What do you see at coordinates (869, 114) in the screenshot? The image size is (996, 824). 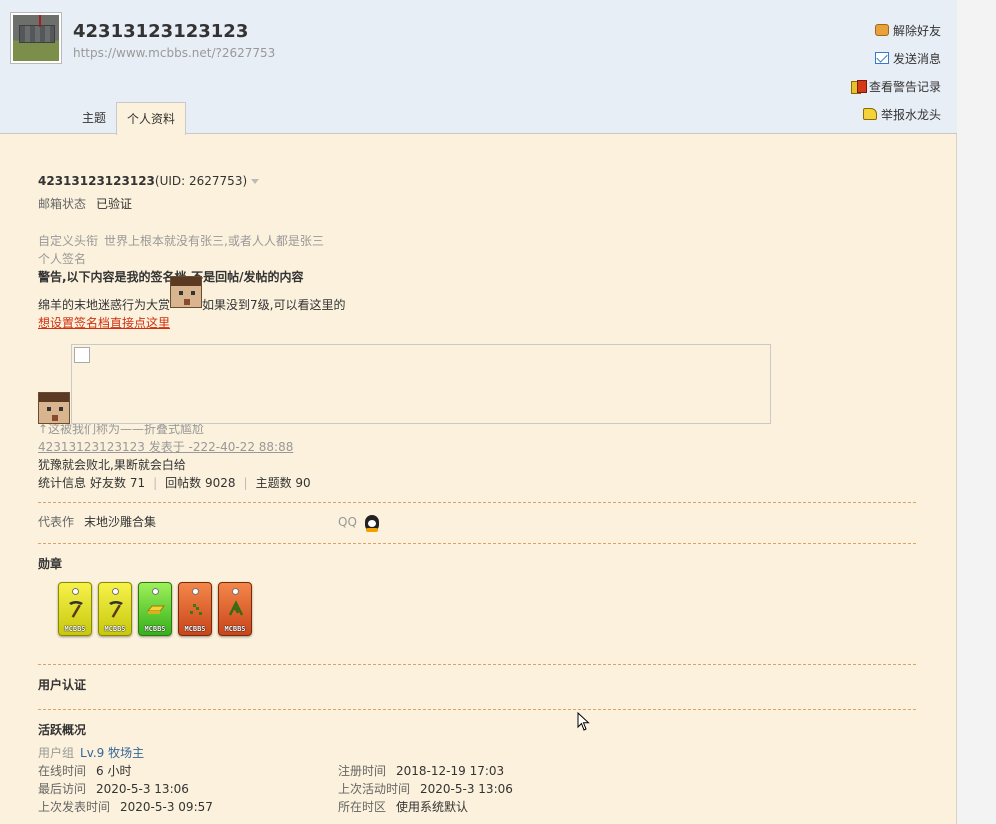 I see `faucet-icon` at bounding box center [869, 114].